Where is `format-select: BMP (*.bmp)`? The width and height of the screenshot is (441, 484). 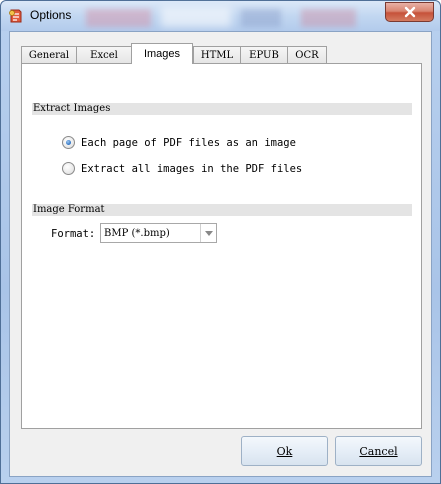
format-select: BMP (*.bmp) is located at coordinates (158, 233).